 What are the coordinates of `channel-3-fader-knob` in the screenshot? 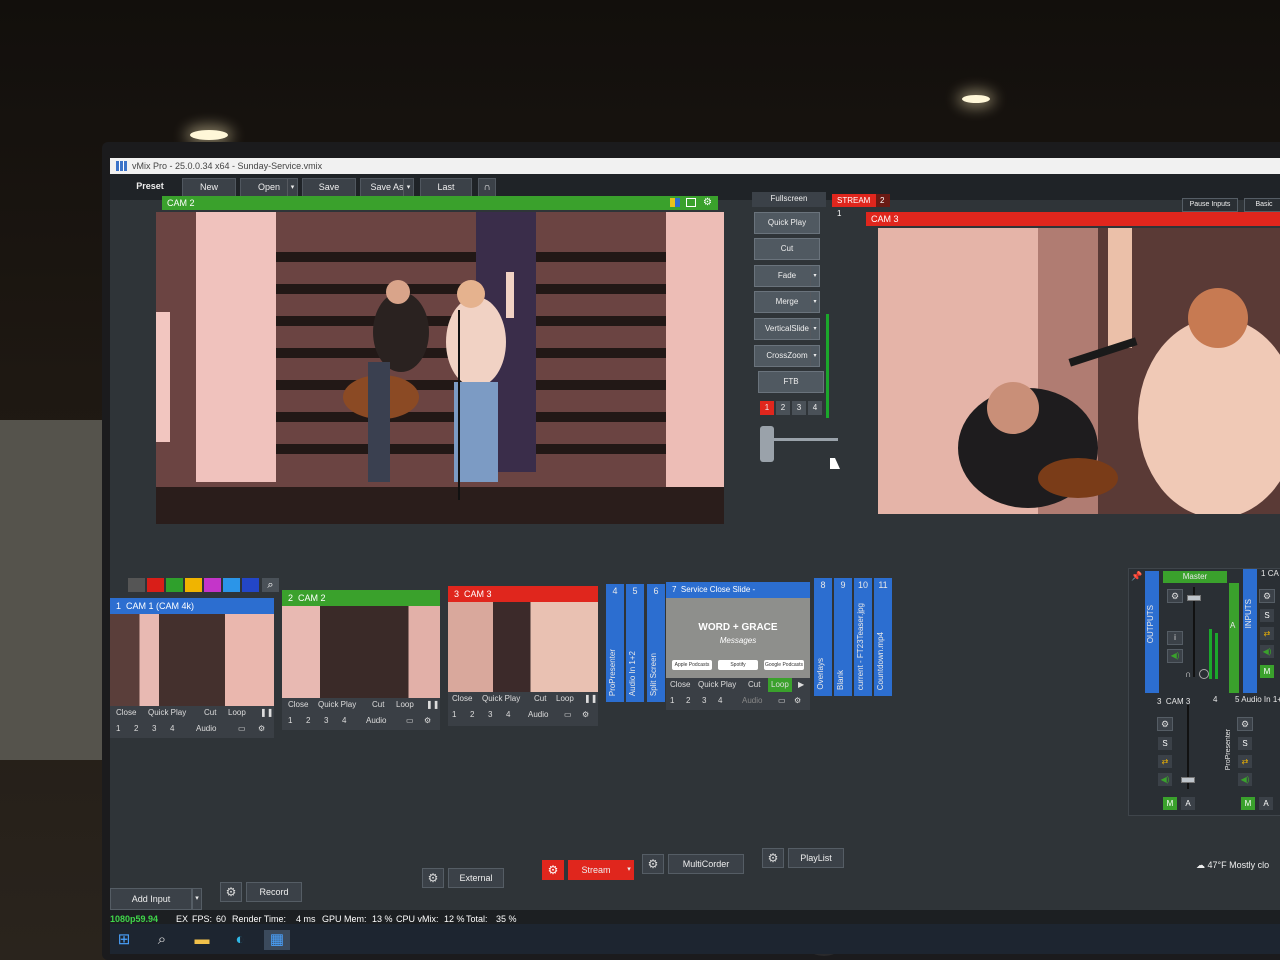 It's located at (1188, 780).